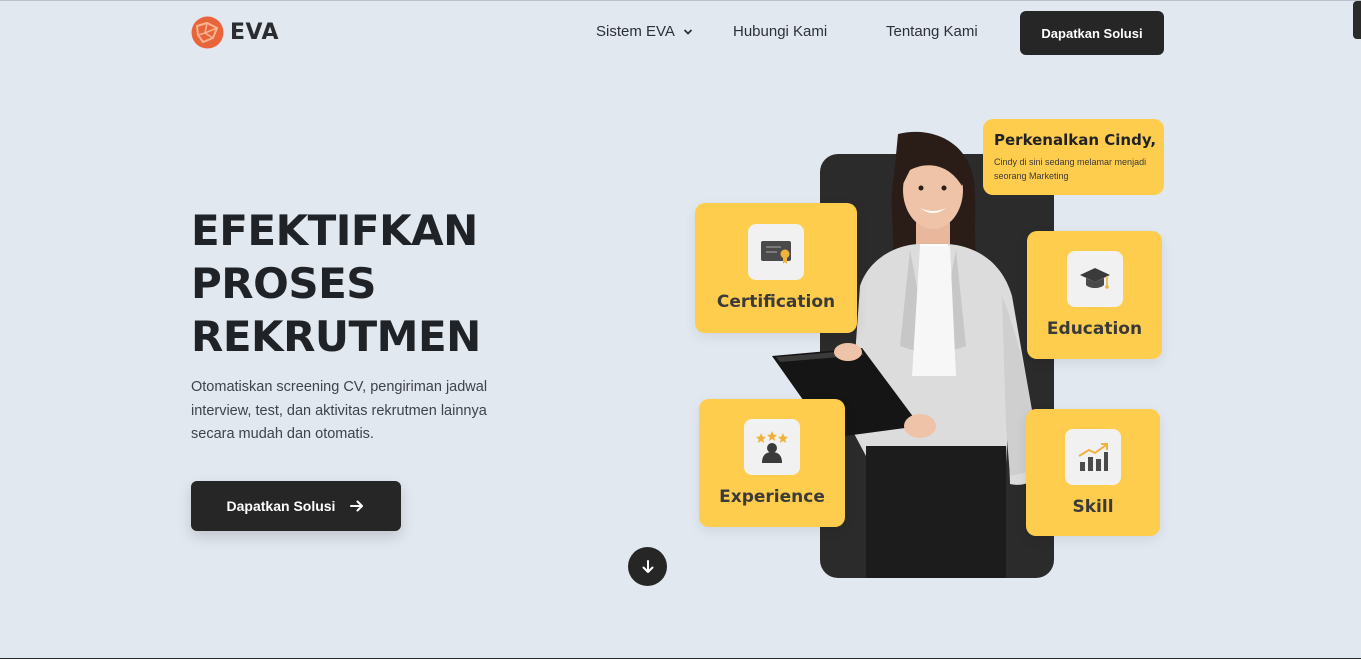 This screenshot has height=659, width=1361. What do you see at coordinates (207, 32) in the screenshot?
I see `eva-logo-icon` at bounding box center [207, 32].